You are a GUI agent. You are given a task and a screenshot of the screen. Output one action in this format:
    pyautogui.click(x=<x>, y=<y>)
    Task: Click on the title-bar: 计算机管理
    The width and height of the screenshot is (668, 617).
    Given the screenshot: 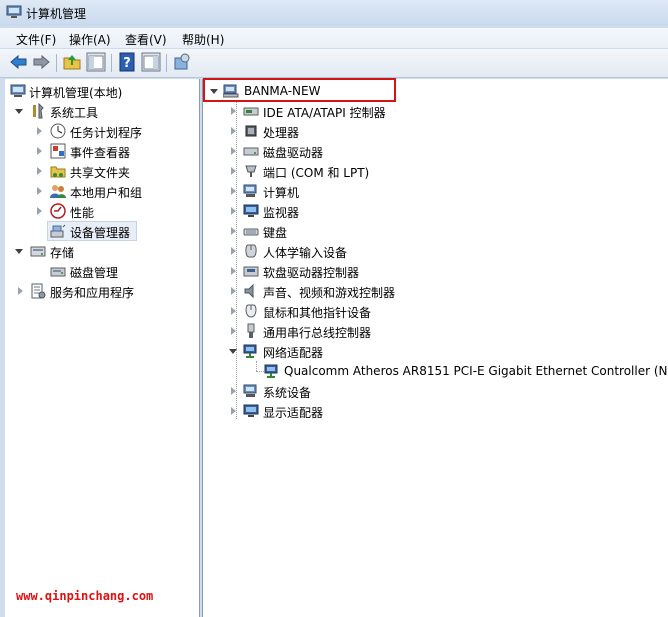 What is the action you would take?
    pyautogui.click(x=334, y=13)
    